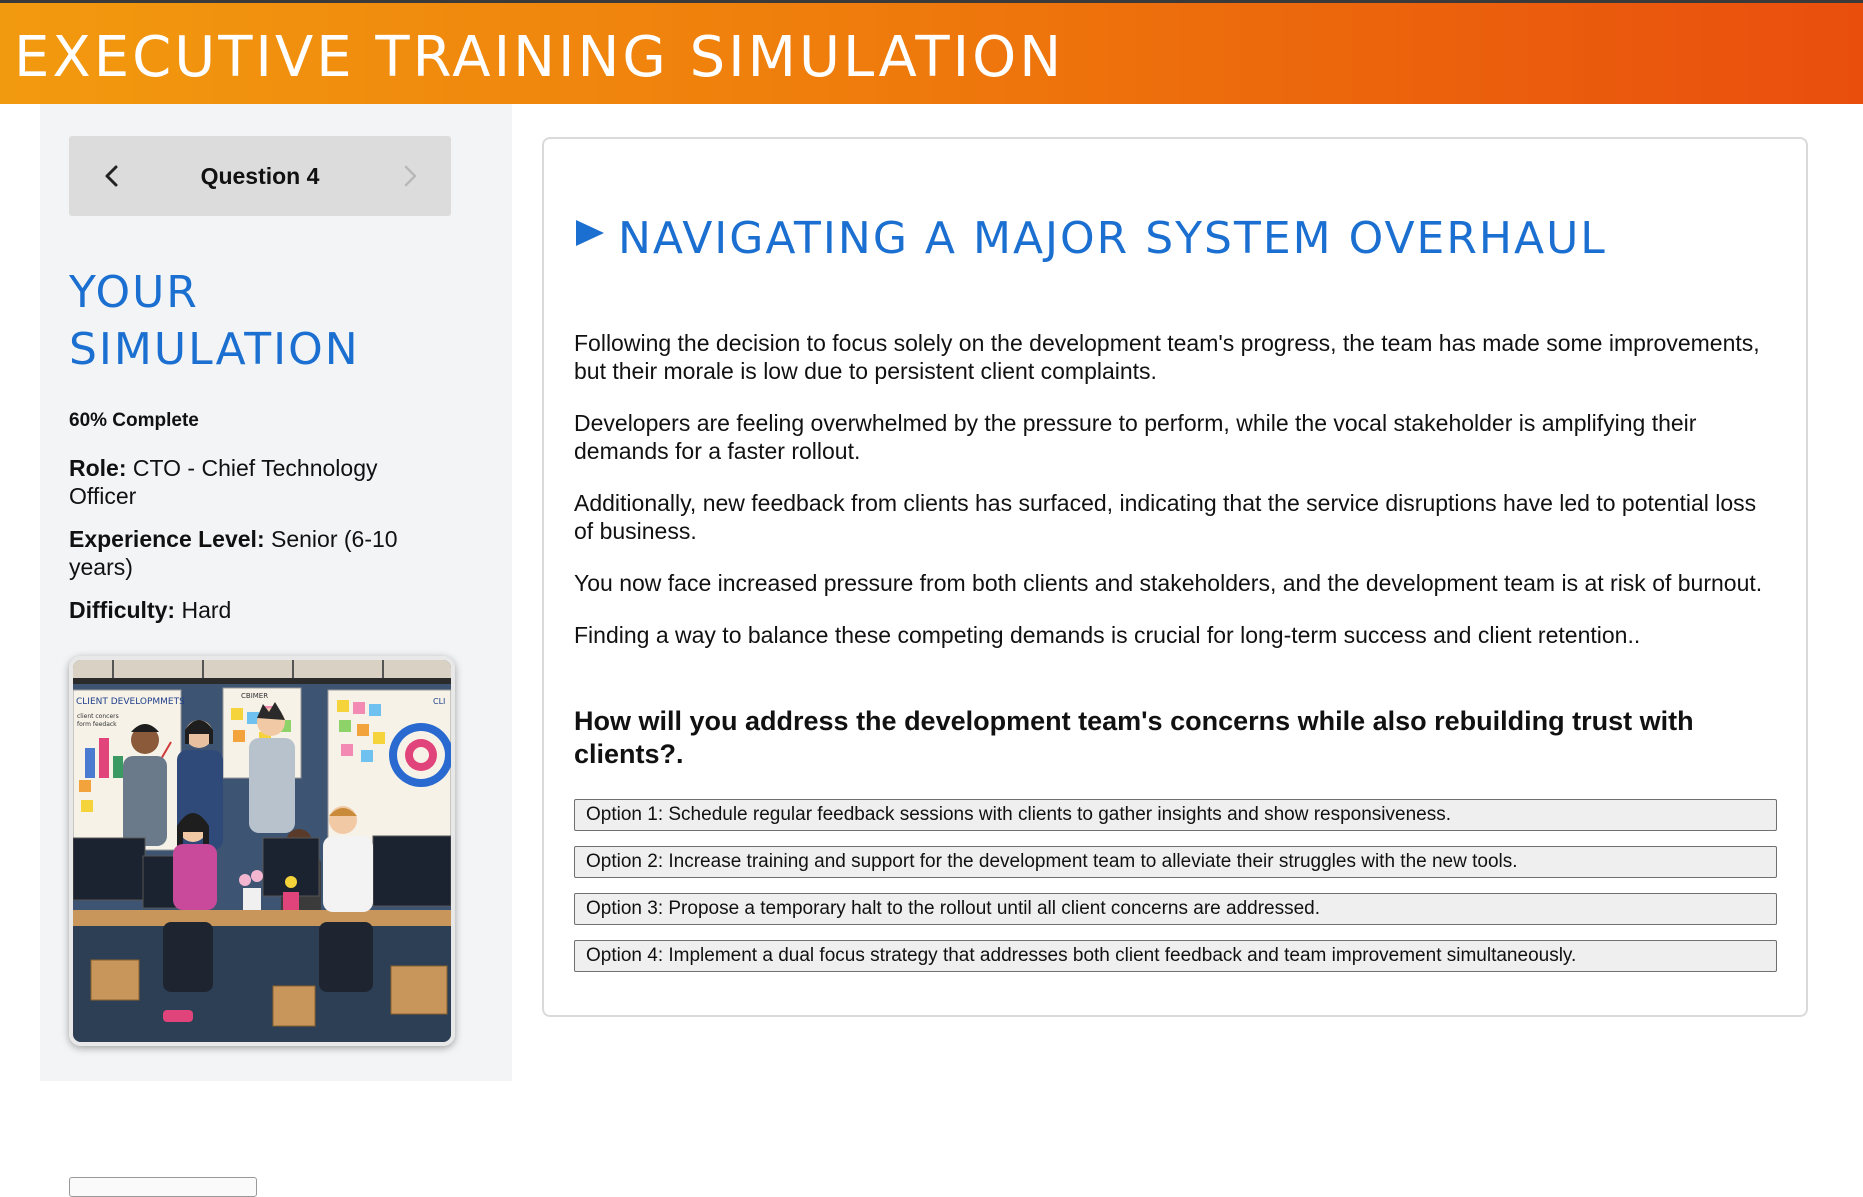  Describe the element at coordinates (130, 702) in the screenshot. I see `board-text-1: CLIENT DEVELOPMMETS` at that location.